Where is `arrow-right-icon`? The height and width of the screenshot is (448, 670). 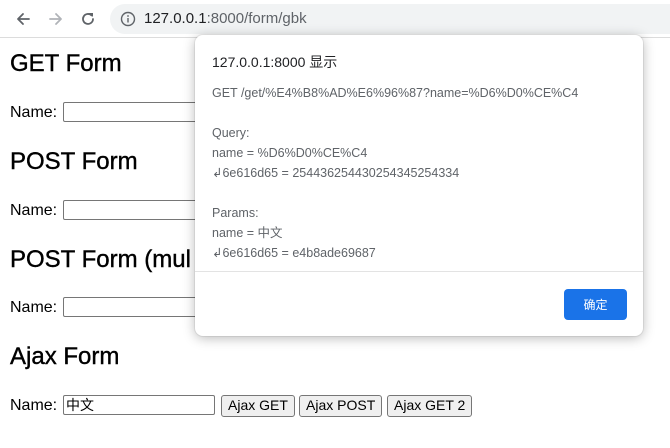
arrow-right-icon is located at coordinates (55, 19).